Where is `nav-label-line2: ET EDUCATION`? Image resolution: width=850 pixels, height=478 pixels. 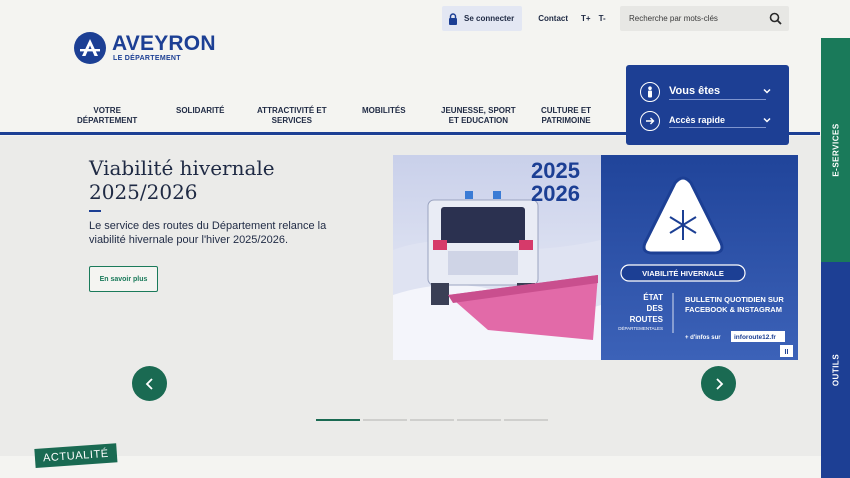
nav-label-line2: ET EDUCATION is located at coordinates (478, 120).